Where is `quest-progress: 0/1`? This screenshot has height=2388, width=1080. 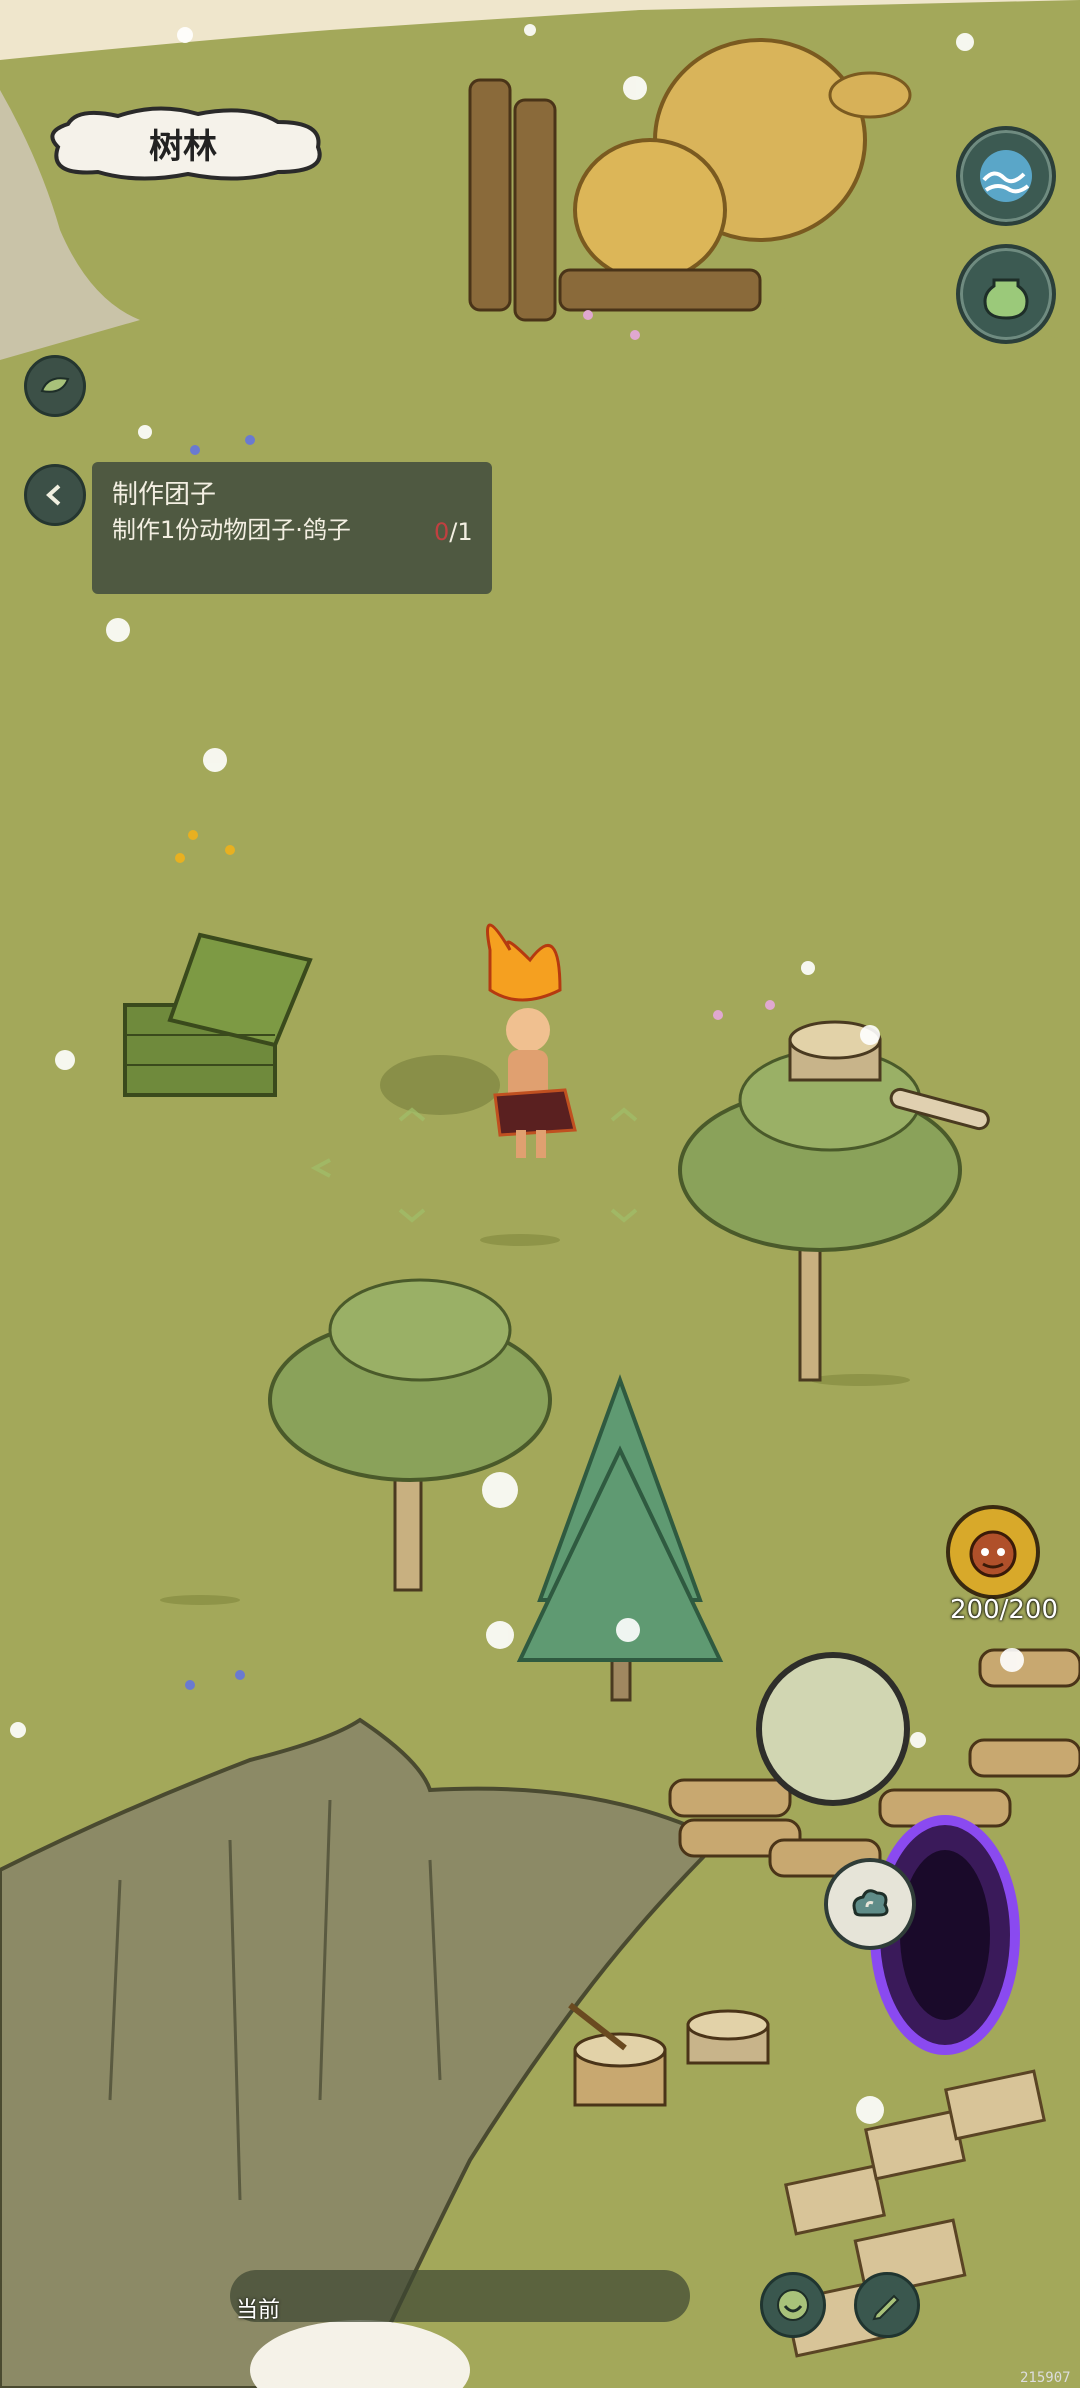
quest-progress: 0/1 is located at coordinates (453, 532).